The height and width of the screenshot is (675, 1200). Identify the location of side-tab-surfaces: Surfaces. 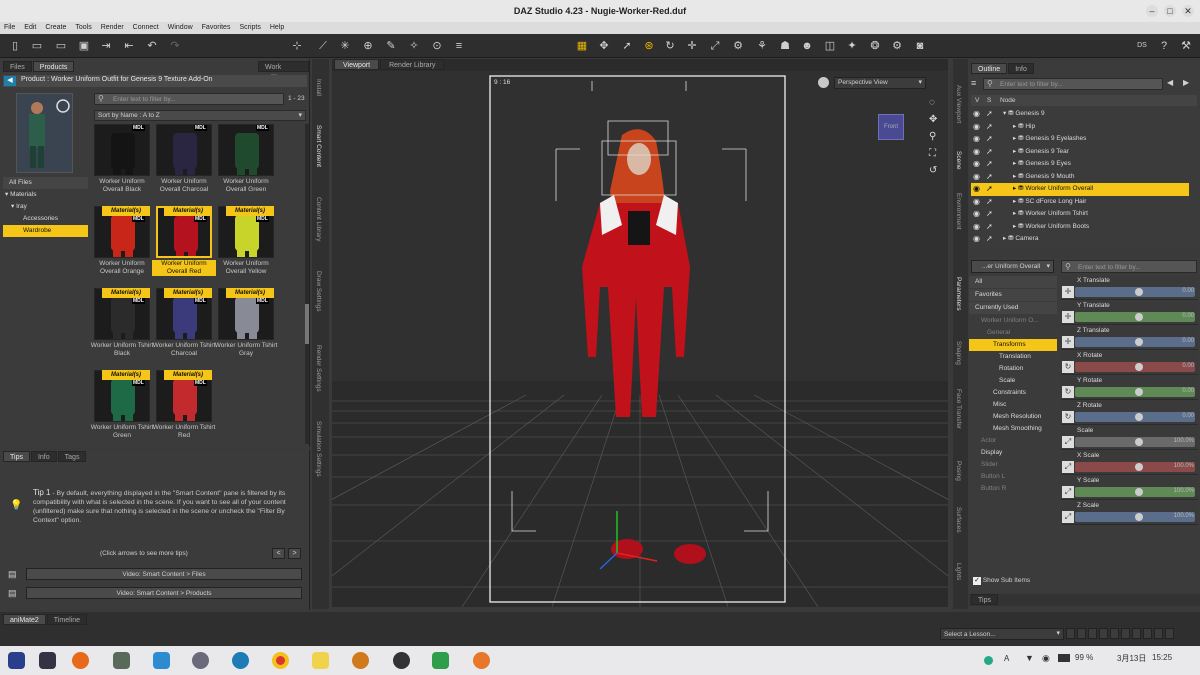
(958, 520).